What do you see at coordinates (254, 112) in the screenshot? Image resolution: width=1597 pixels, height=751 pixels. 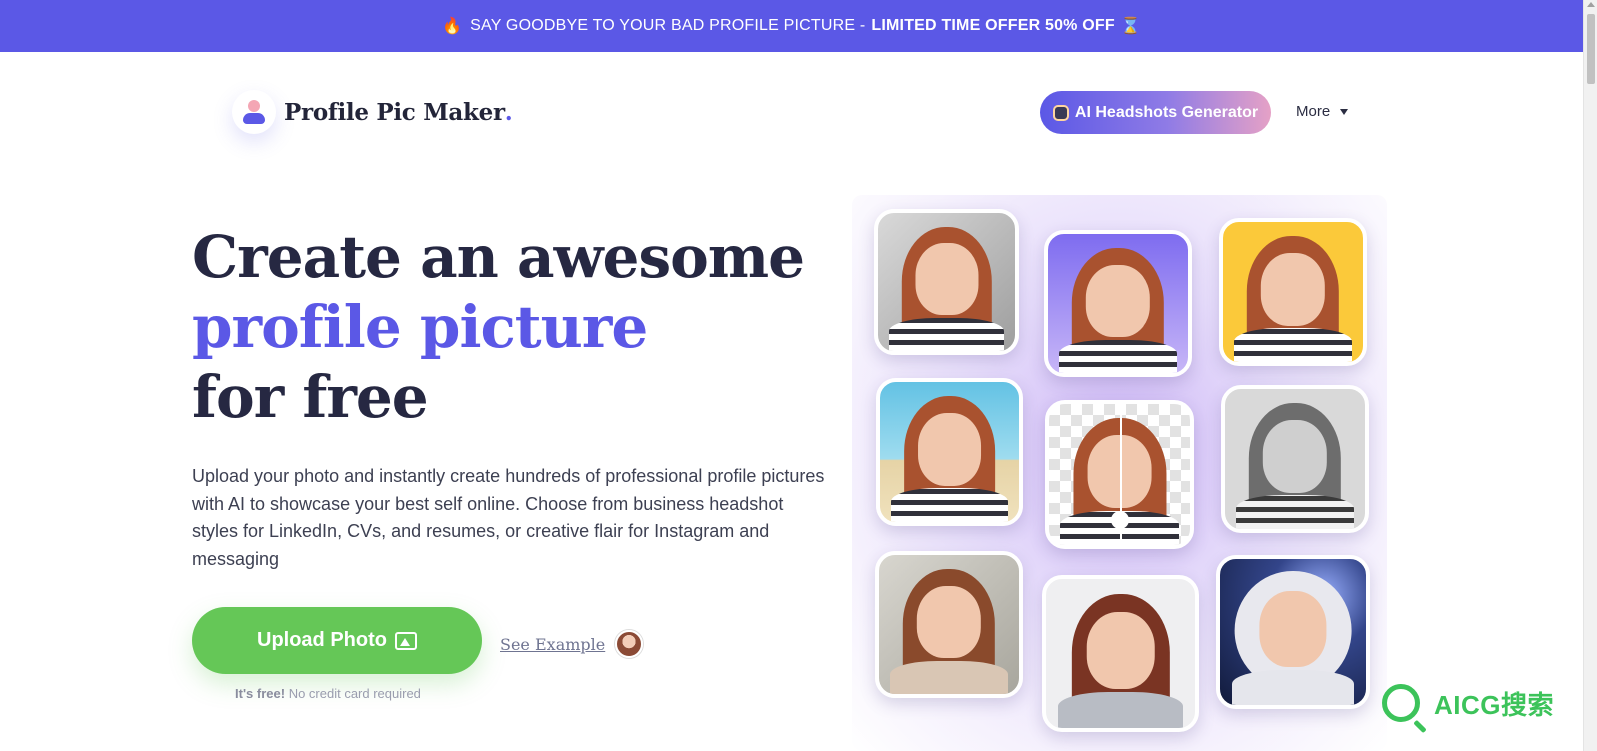 I see `profile-avatar-icon` at bounding box center [254, 112].